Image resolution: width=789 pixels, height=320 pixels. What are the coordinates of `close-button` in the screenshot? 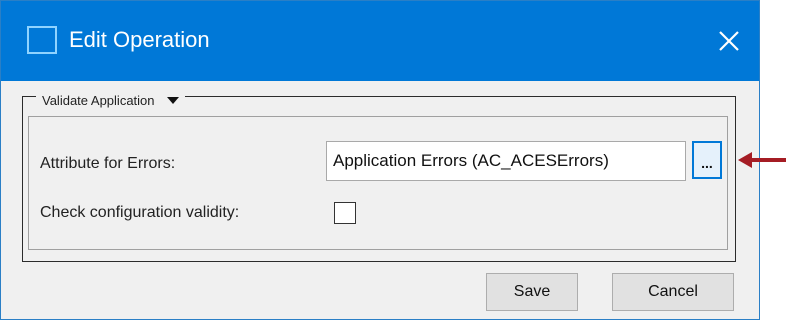 It's located at (729, 41).